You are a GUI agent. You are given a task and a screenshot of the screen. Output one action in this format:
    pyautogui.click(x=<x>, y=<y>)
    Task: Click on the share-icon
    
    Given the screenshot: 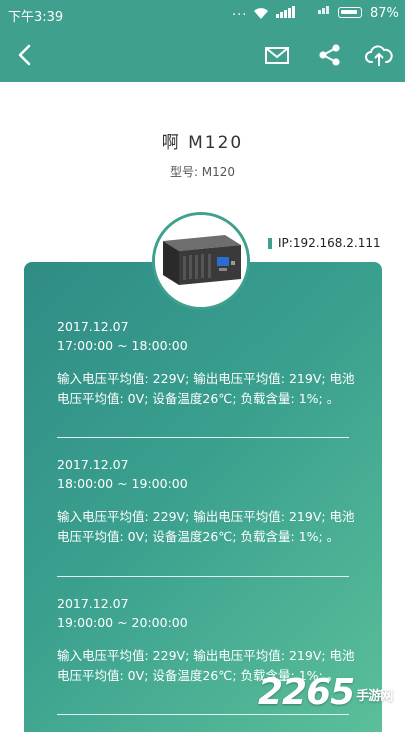 What is the action you would take?
    pyautogui.click(x=330, y=55)
    